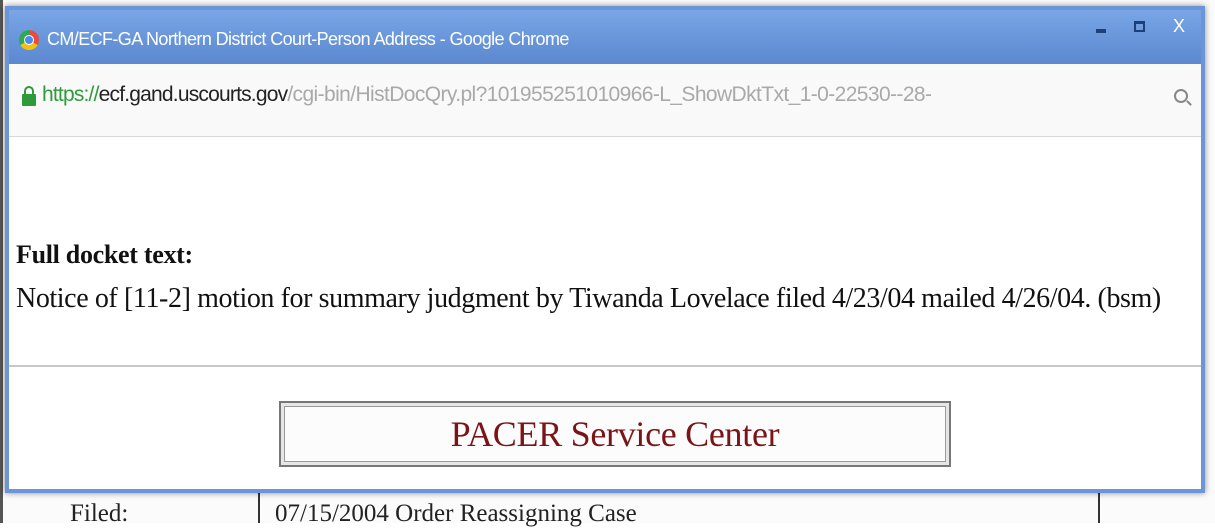  I want to click on pacer-service-center-box: PACER Service Center, so click(615, 434).